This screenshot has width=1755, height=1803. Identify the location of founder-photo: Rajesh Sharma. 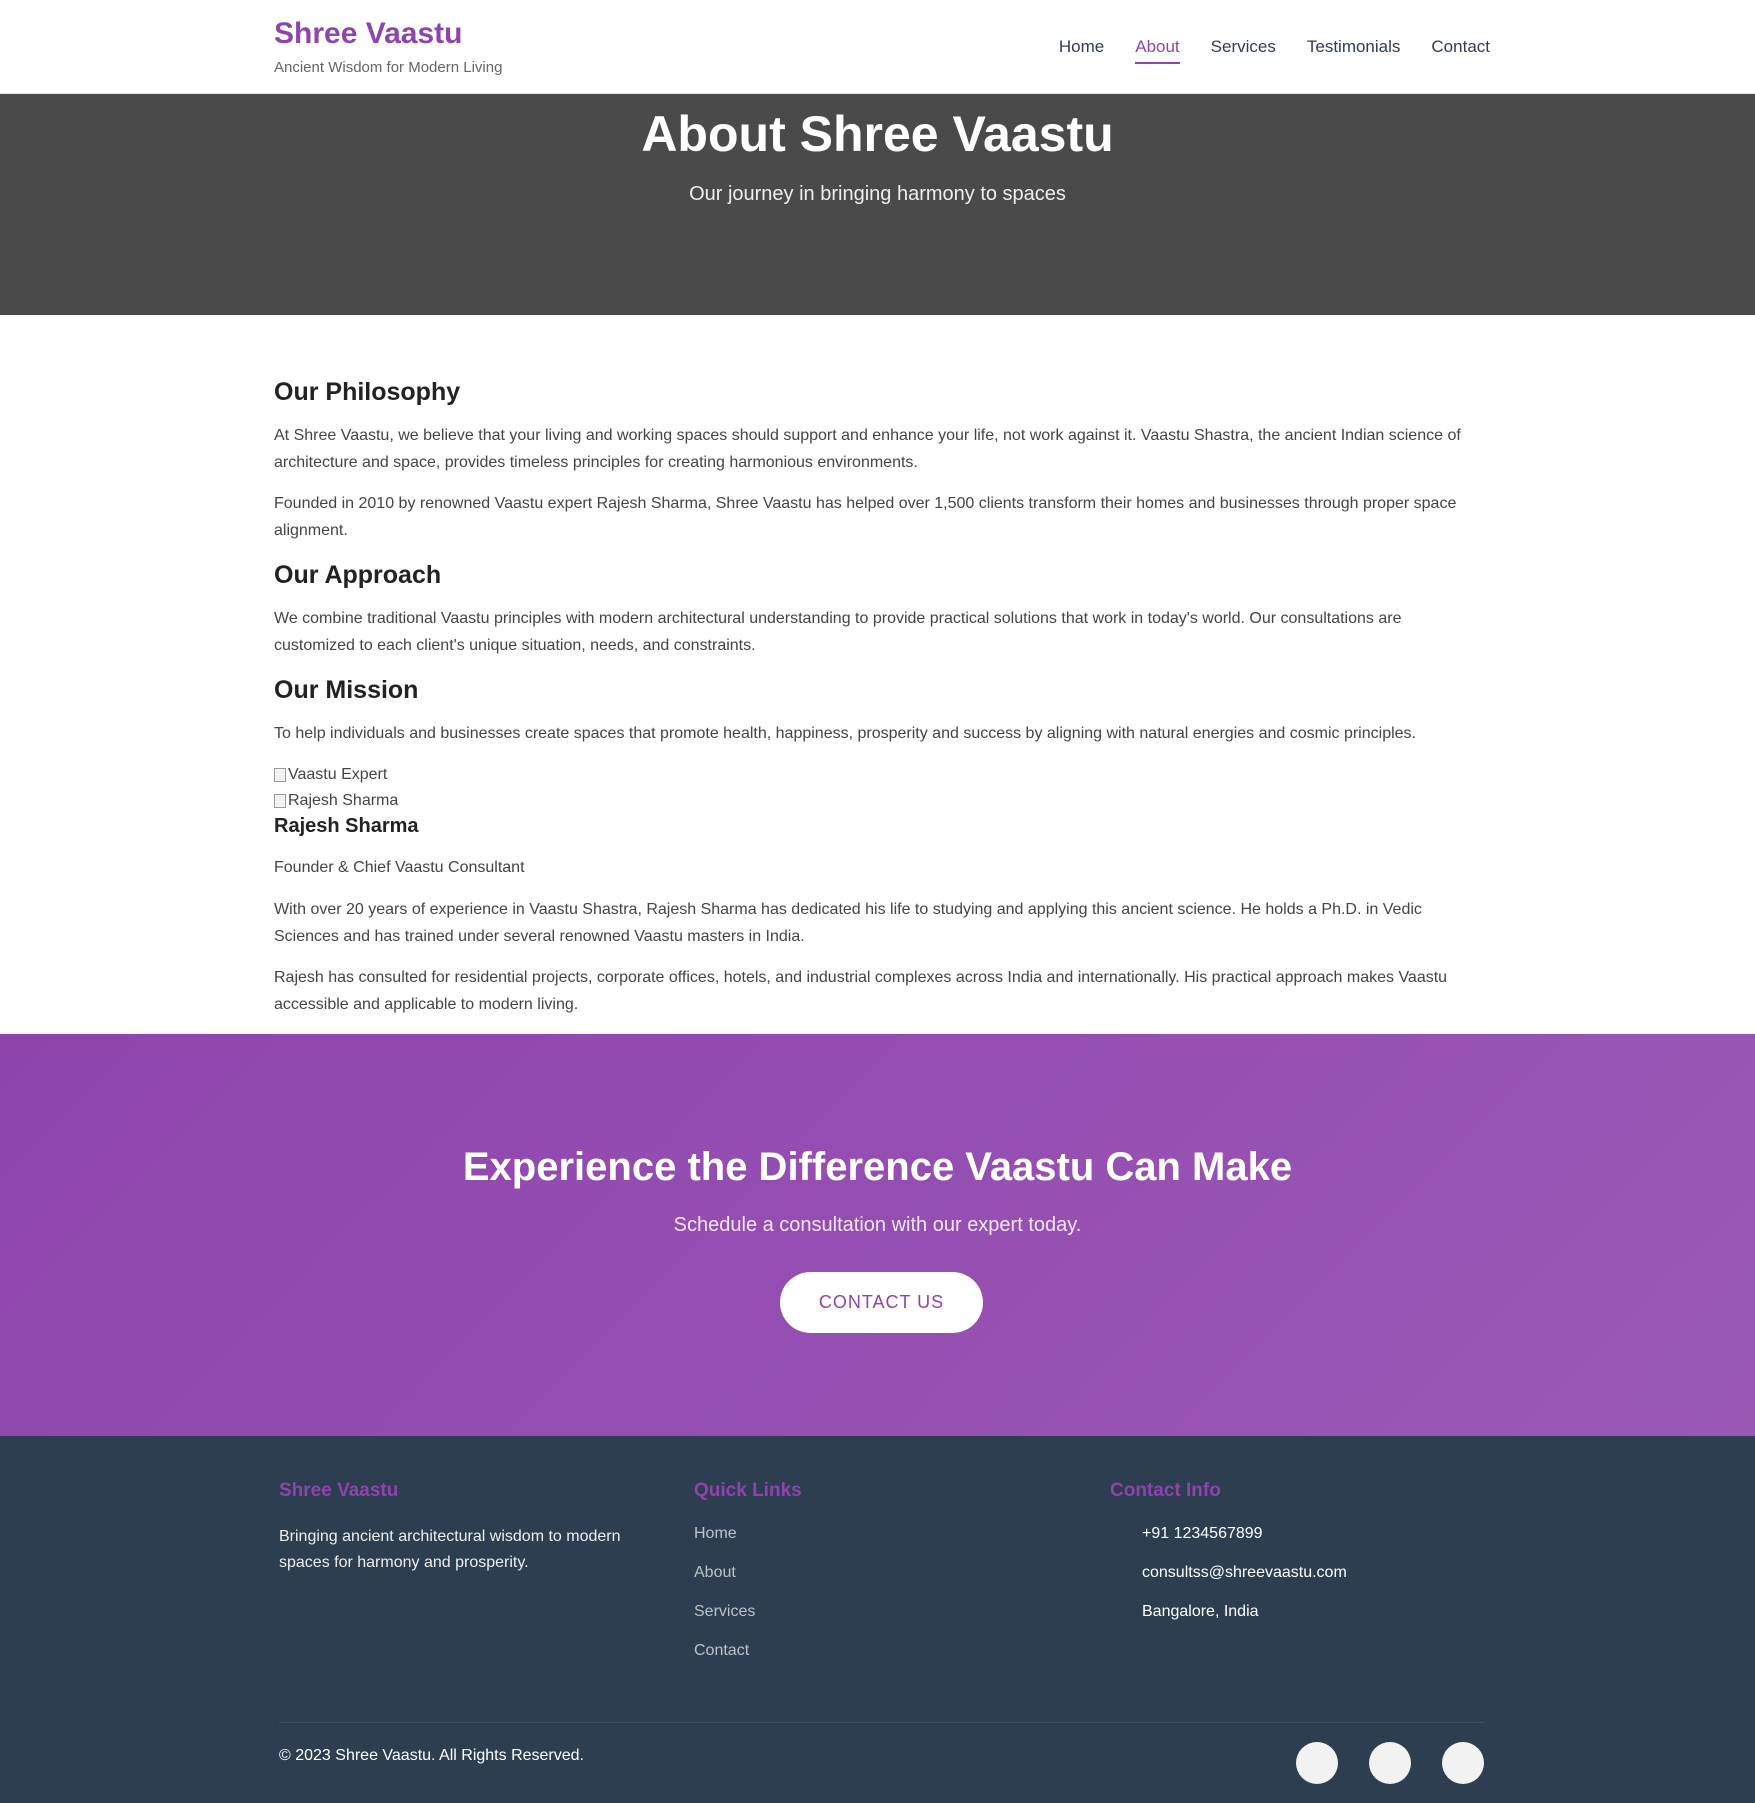
(879, 801).